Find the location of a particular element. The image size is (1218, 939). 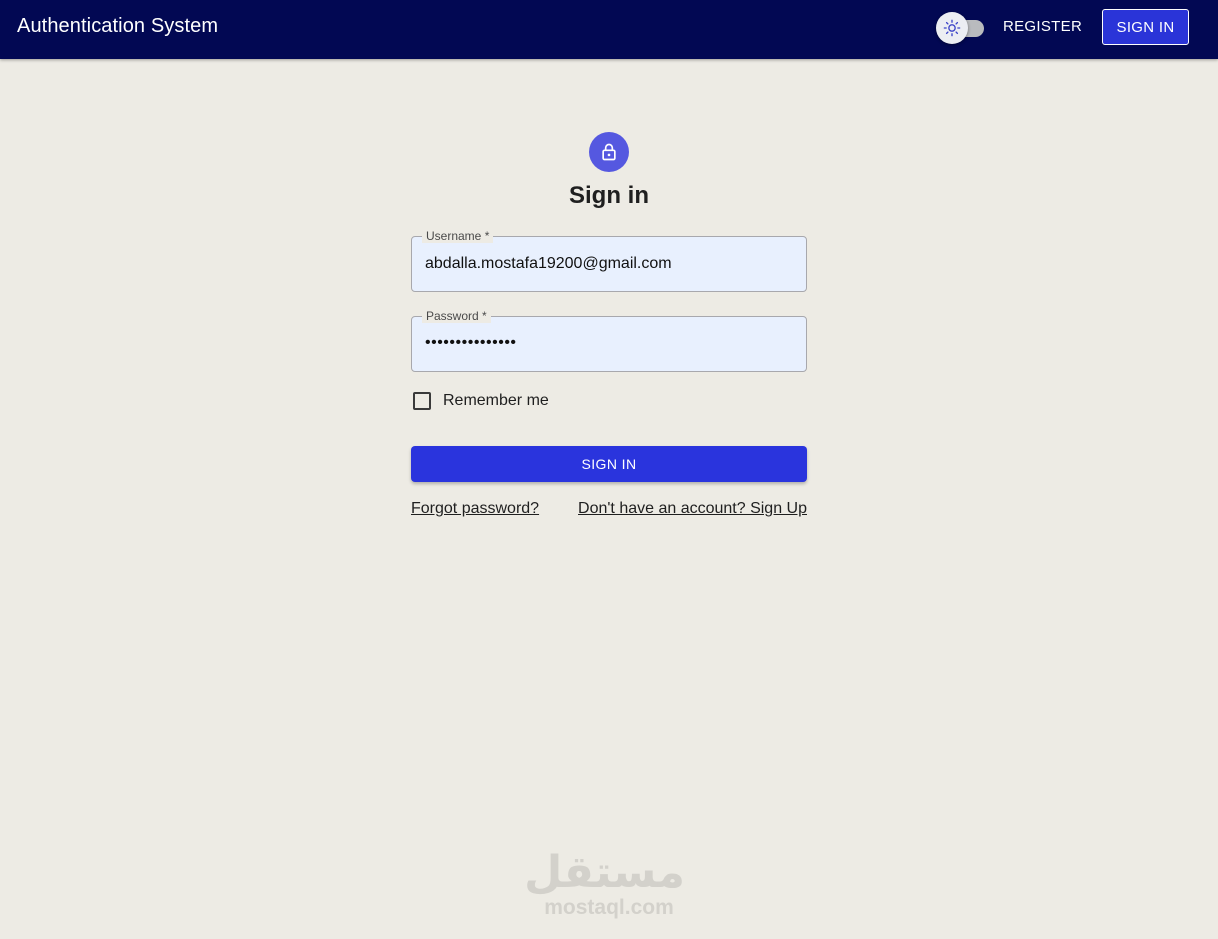

sun-icon is located at coordinates (952, 28).